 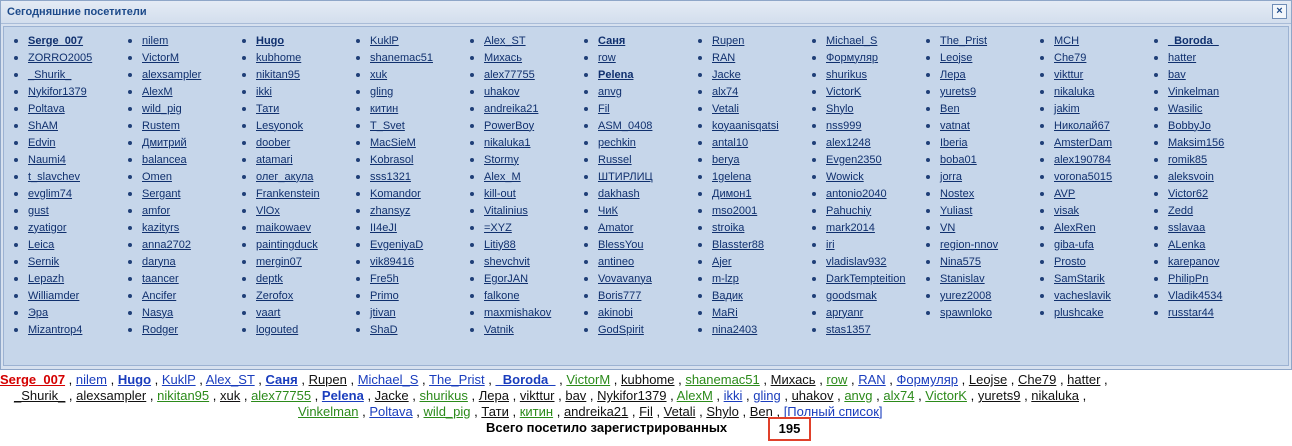 What do you see at coordinates (501, 296) in the screenshot?
I see `user-link: falkone` at bounding box center [501, 296].